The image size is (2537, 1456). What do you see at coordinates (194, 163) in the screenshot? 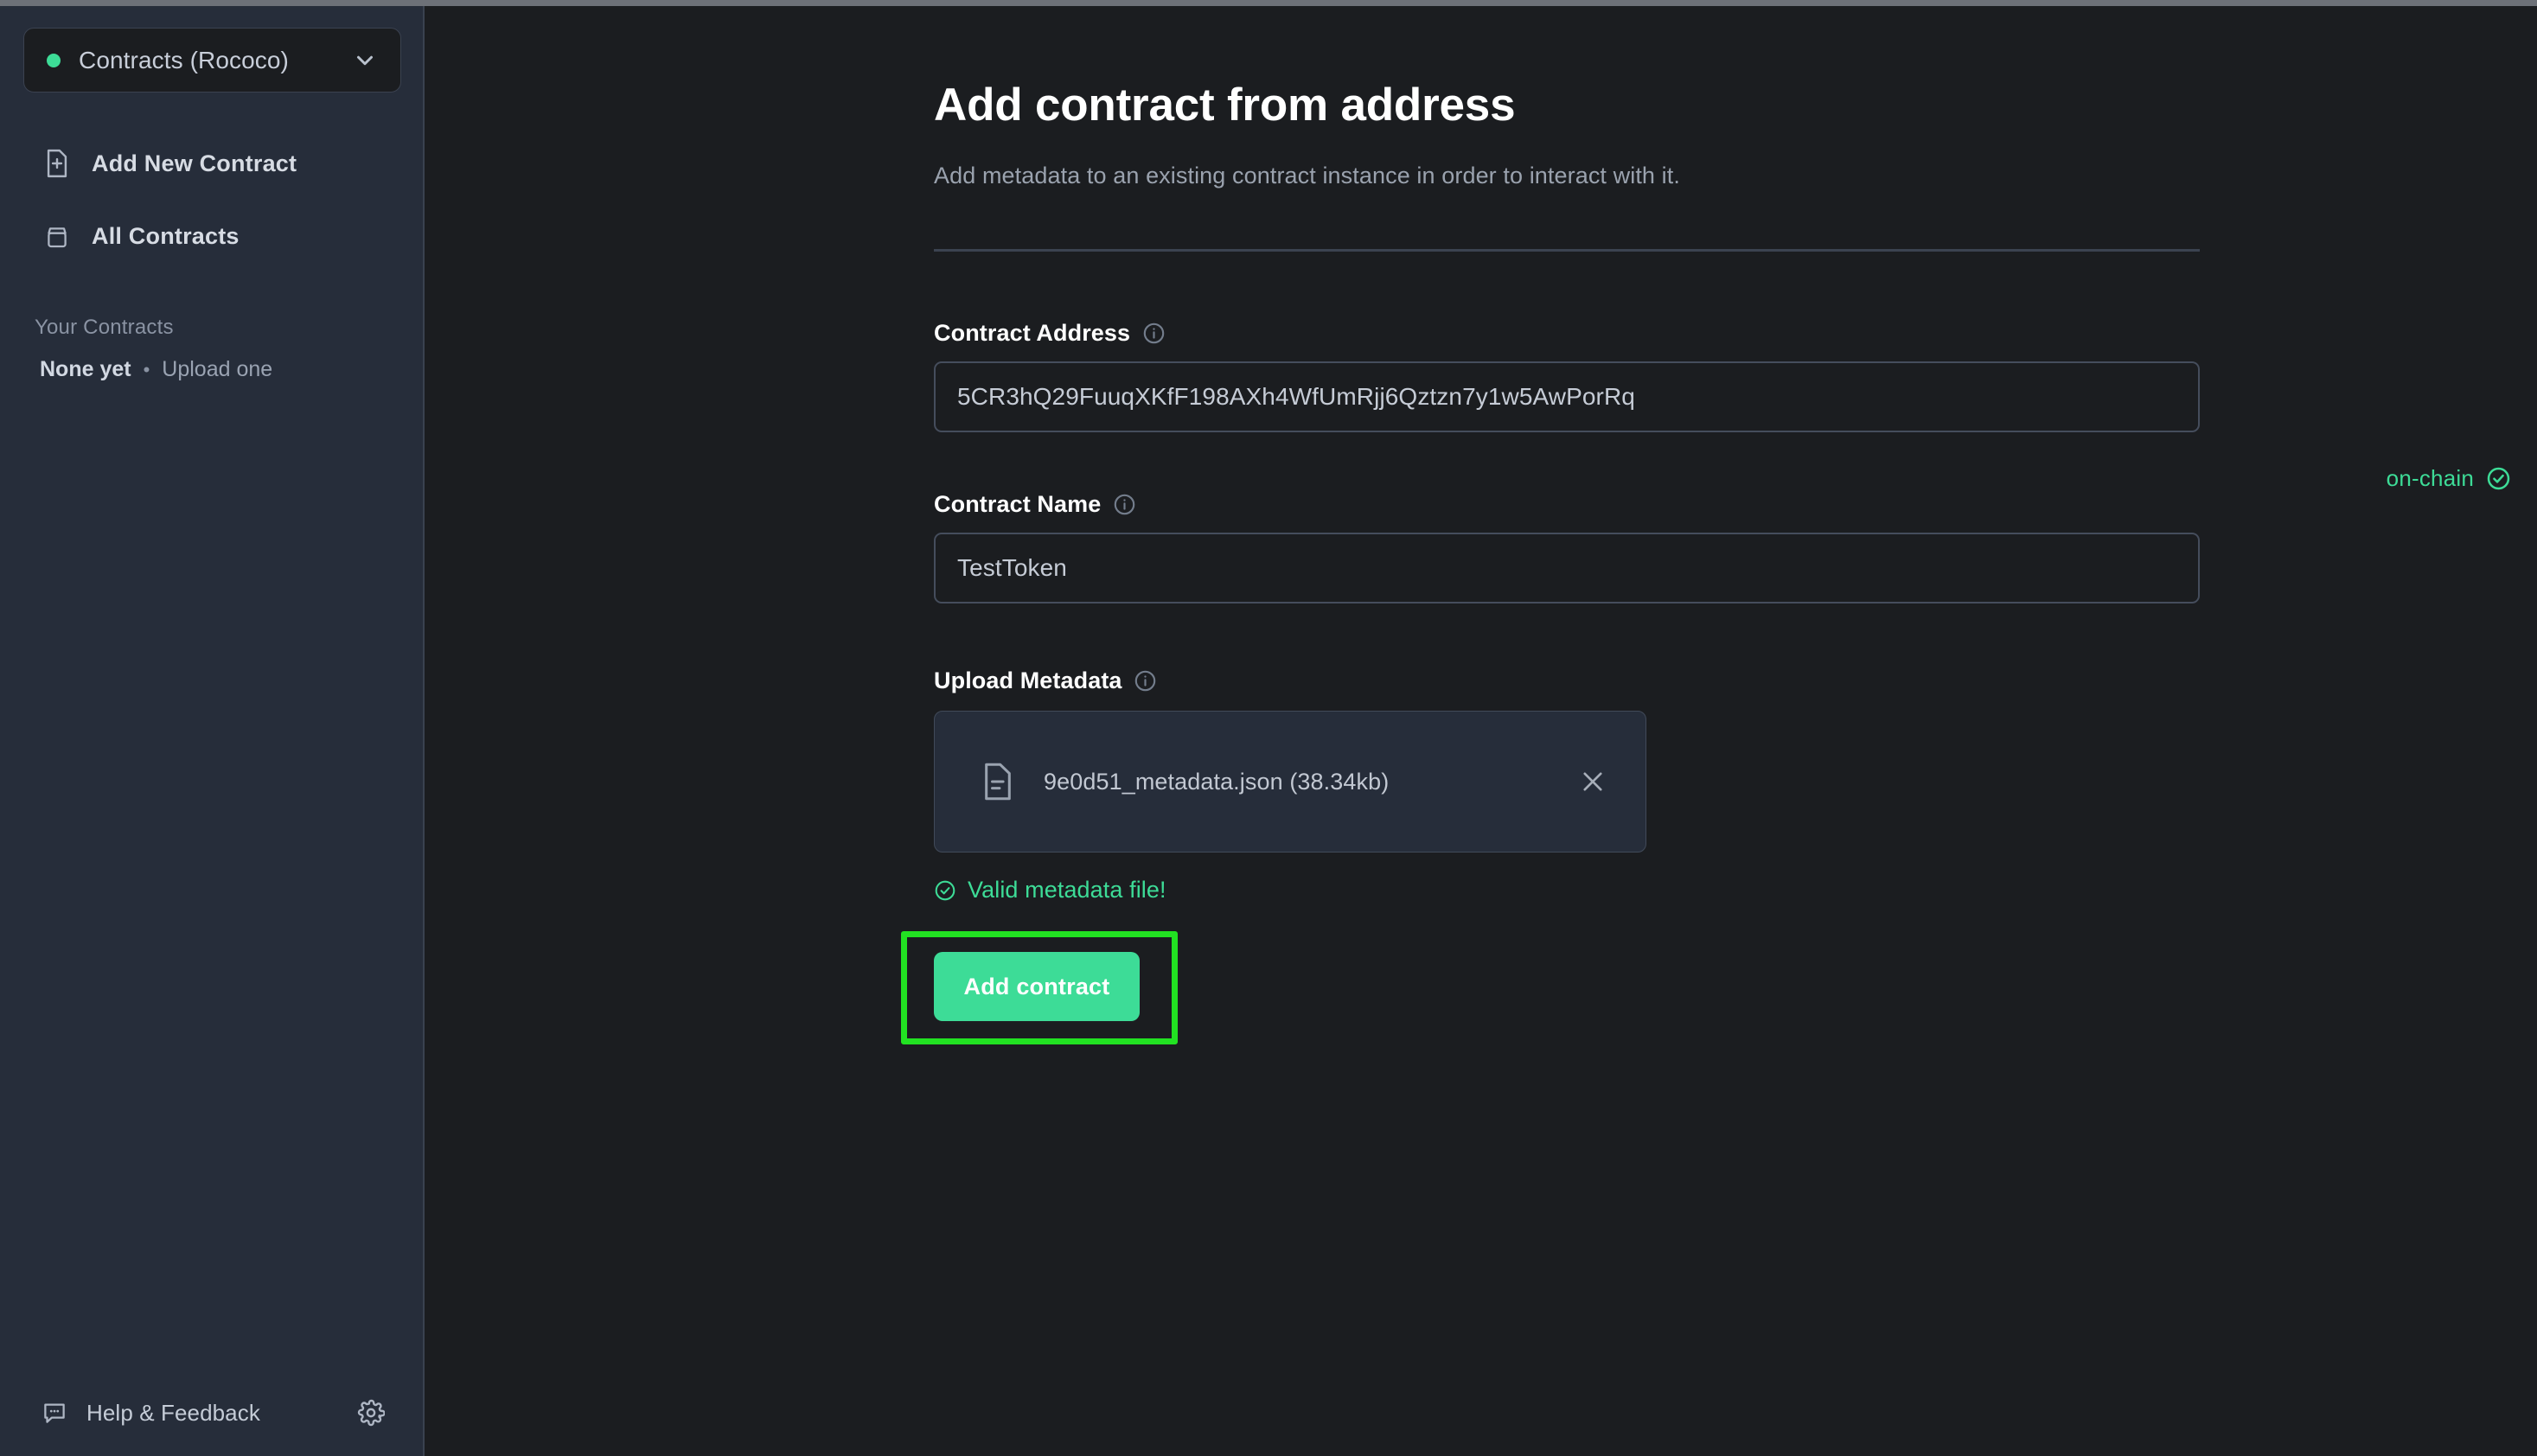
I see `sidebar-item-label: Add New Contract` at bounding box center [194, 163].